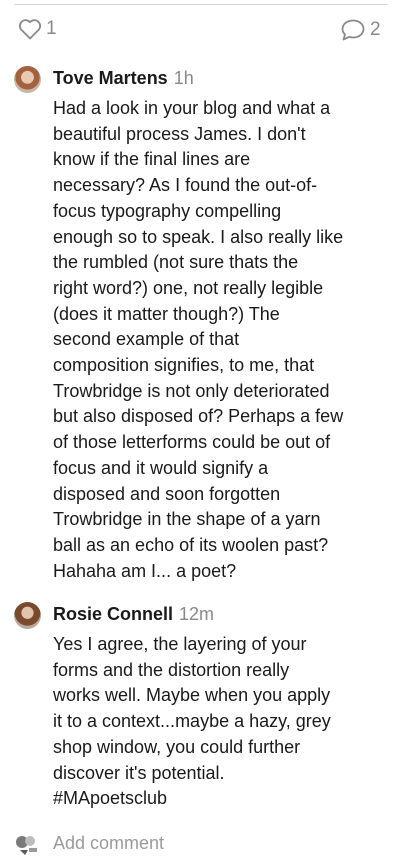 The width and height of the screenshot is (402, 864). I want to click on likes-count: 1, so click(51, 28).